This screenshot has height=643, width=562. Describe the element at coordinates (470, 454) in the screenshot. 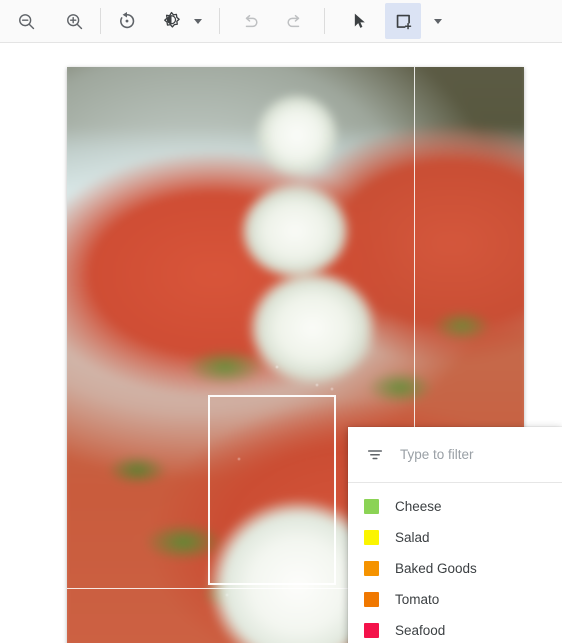

I see `label-filter-input` at that location.